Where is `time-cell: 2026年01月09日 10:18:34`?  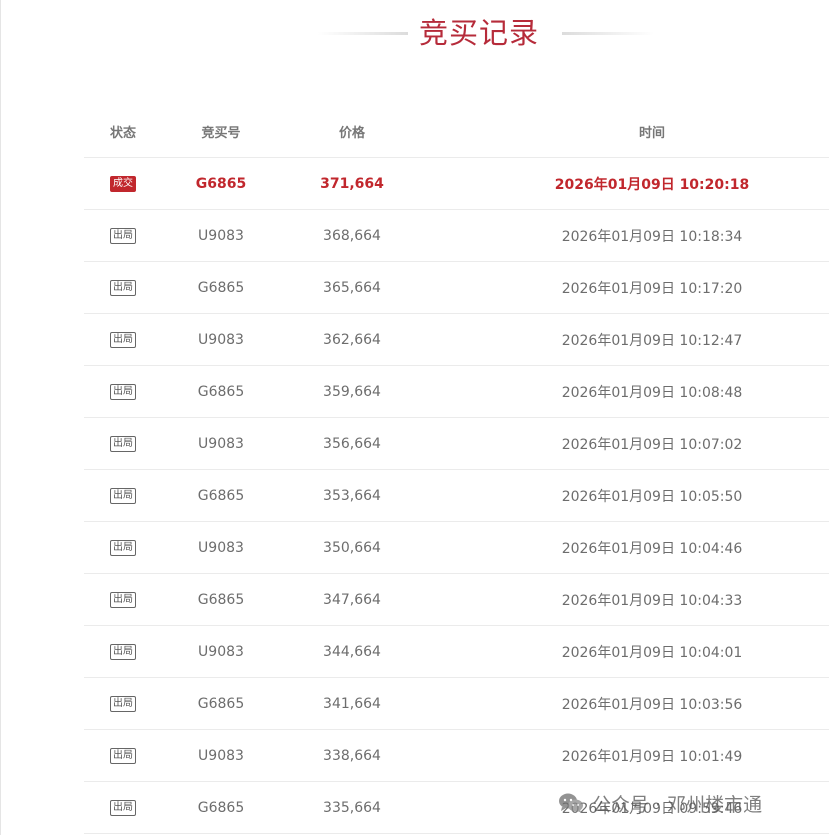 time-cell: 2026年01月09日 10:18:34 is located at coordinates (652, 236).